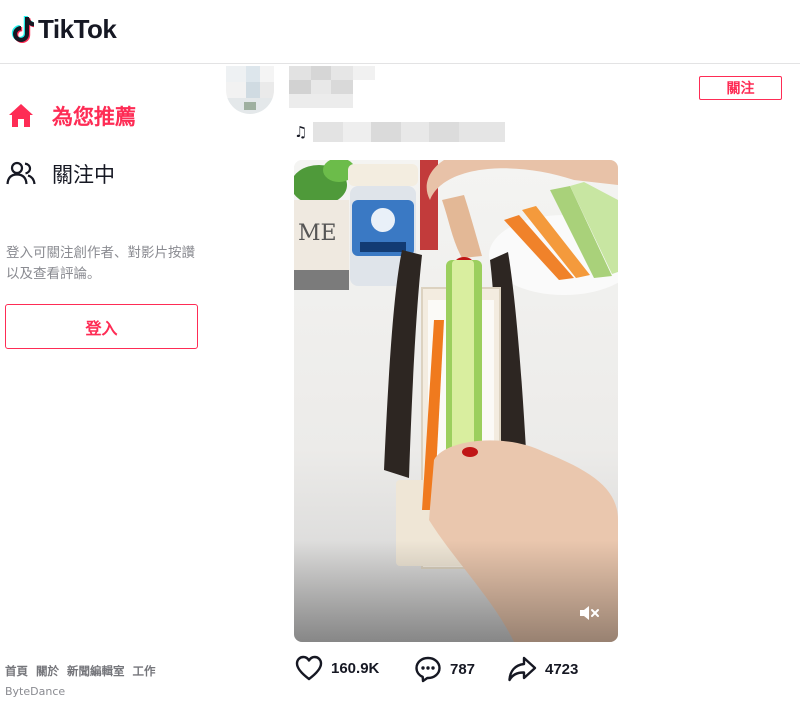 The image size is (800, 703). I want to click on share-arrow-icon, so click(522, 669).